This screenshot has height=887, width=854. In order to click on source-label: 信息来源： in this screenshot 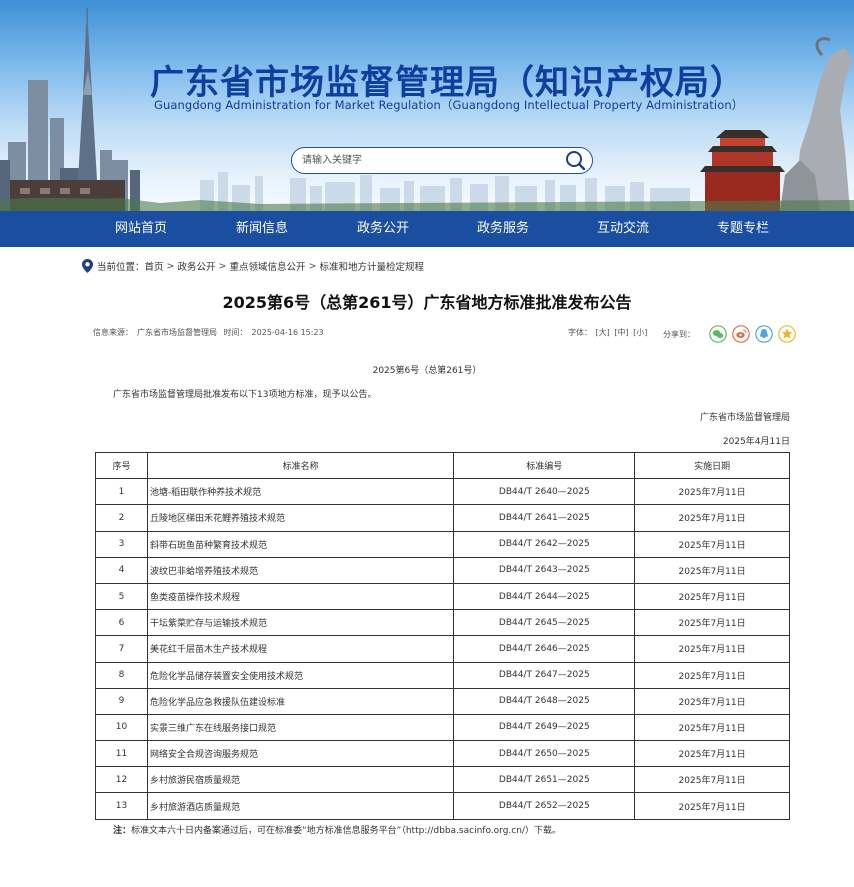, I will do `click(113, 332)`.